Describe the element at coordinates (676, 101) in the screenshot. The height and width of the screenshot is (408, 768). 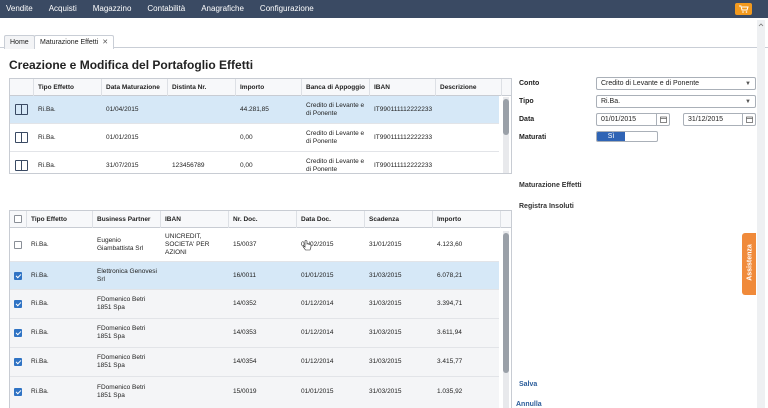
I see `tipo-select: Ri.Ba. ▼` at that location.